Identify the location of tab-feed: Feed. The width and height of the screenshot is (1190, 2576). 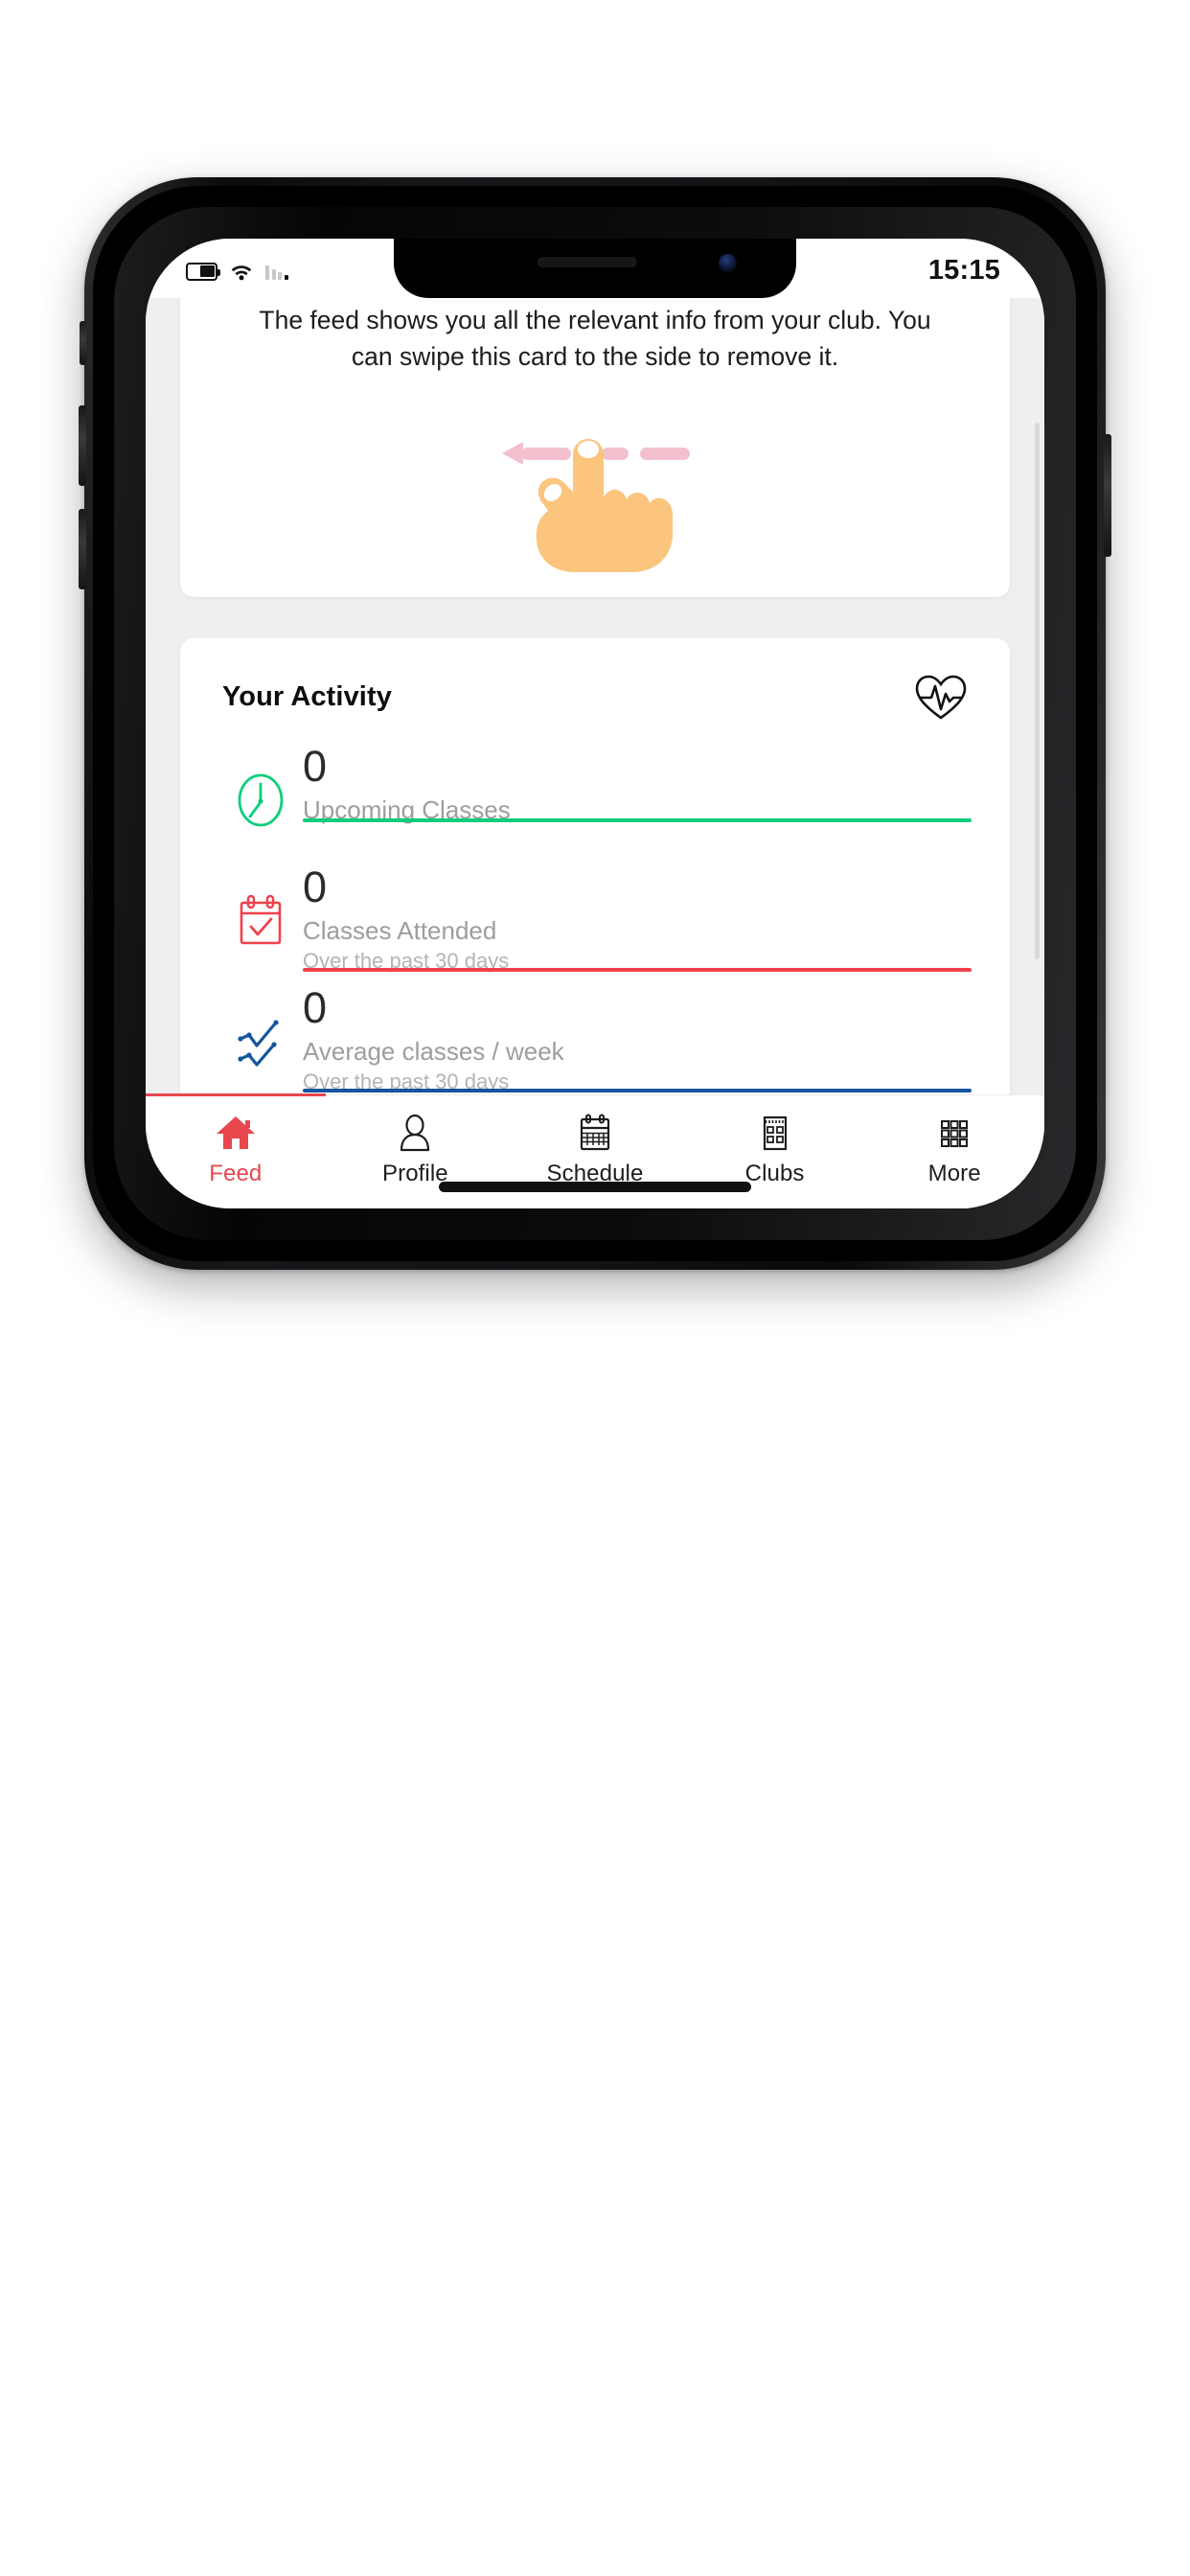
(236, 1150).